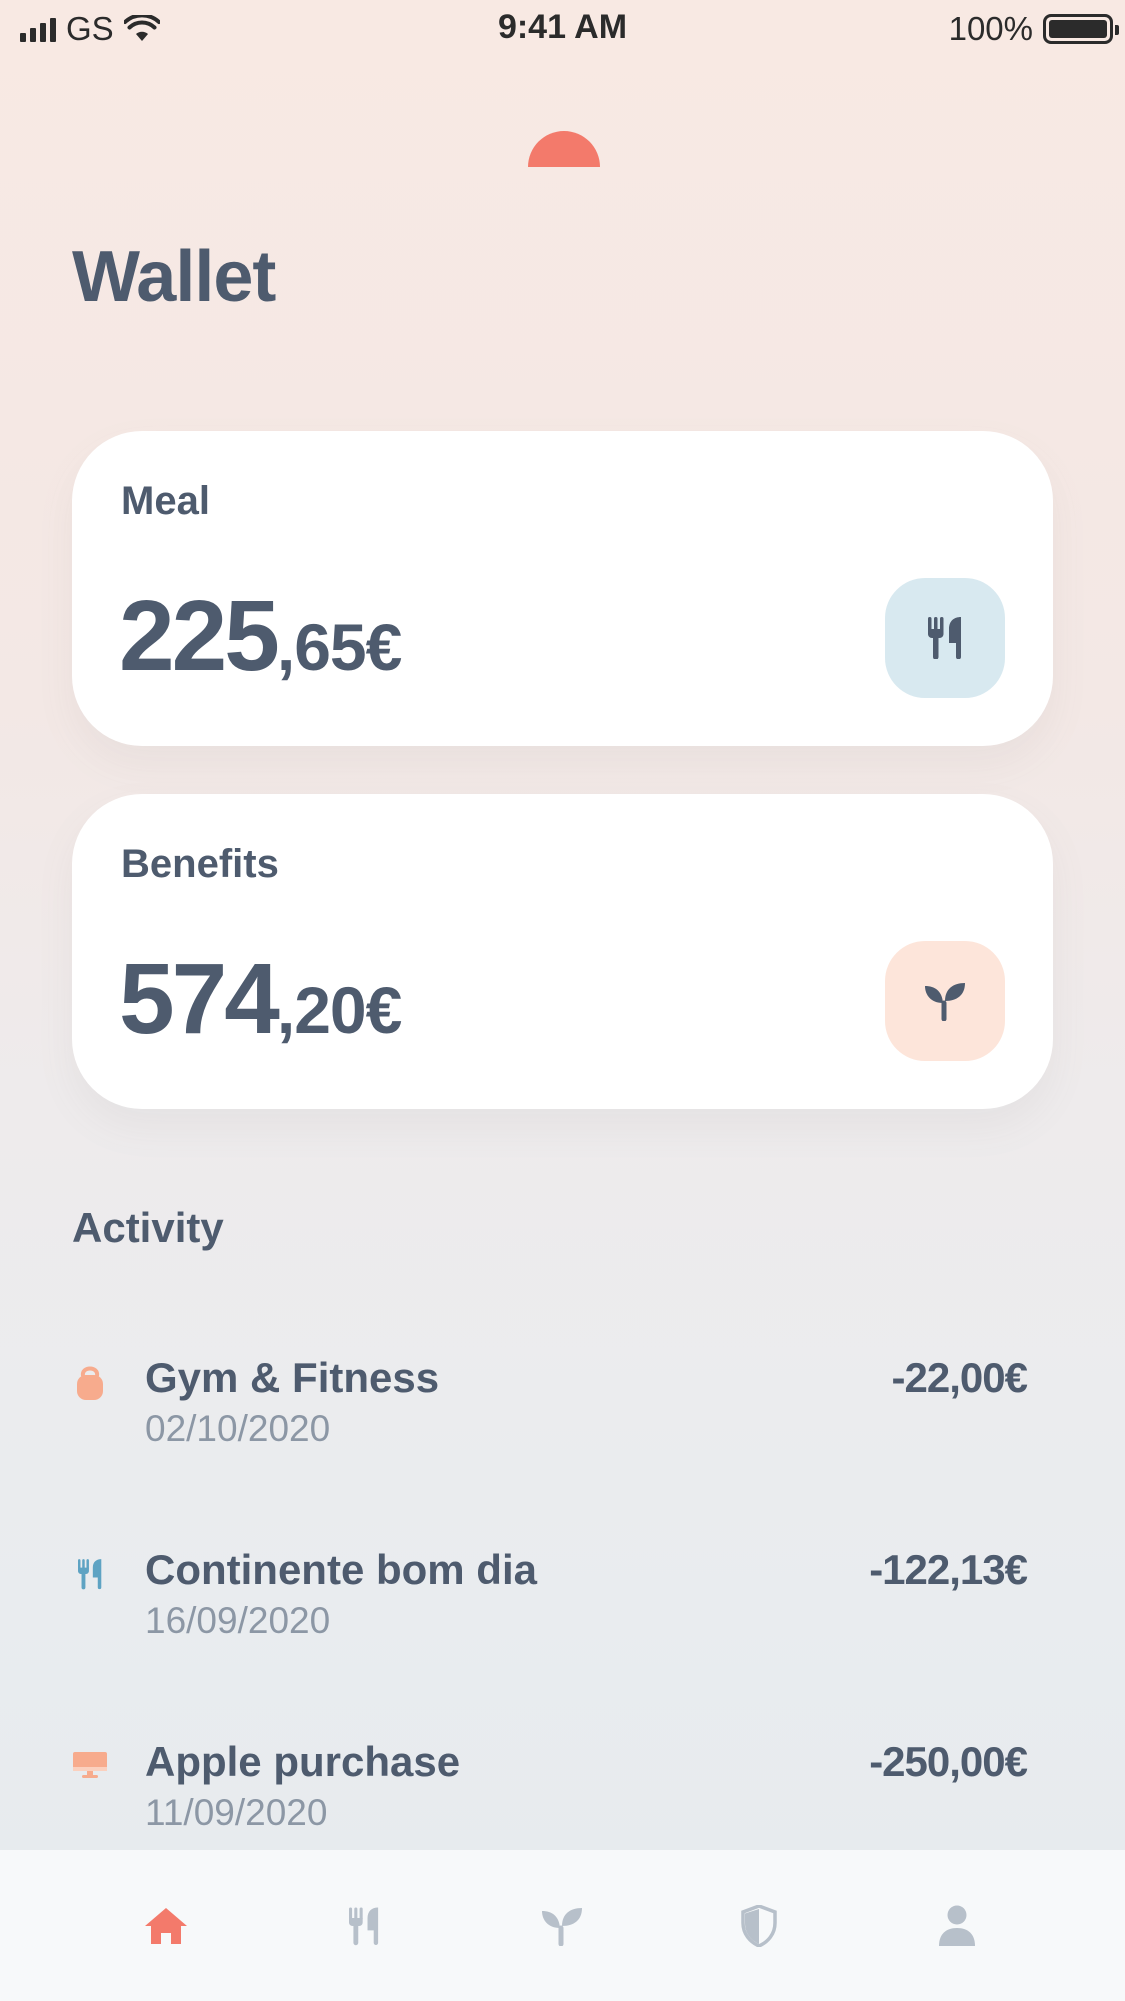  I want to click on activity-item-amount: -22,00€, so click(959, 1377).